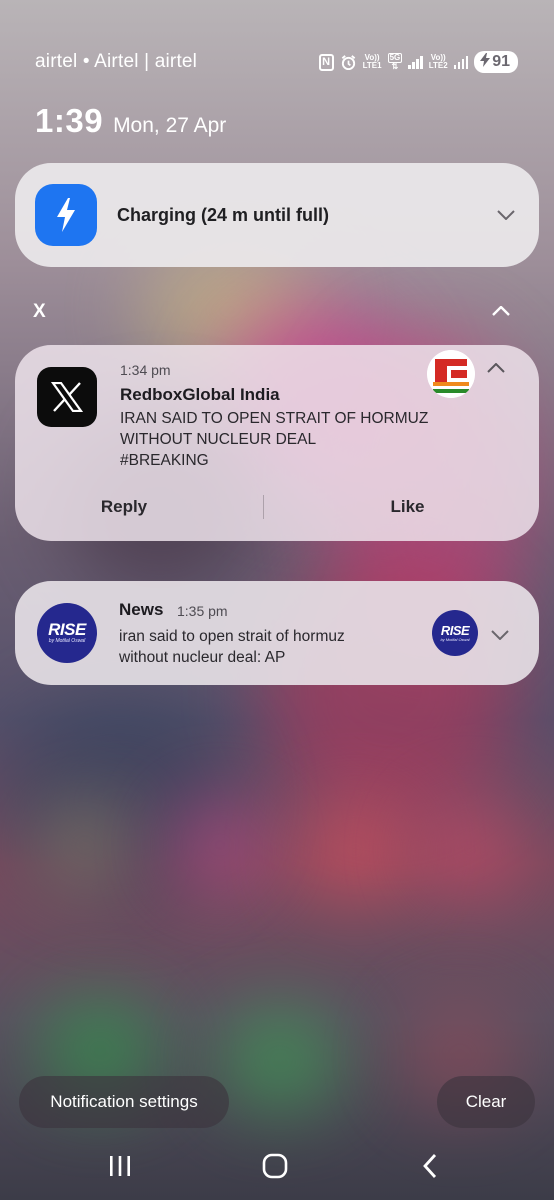 This screenshot has height=1200, width=554. What do you see at coordinates (120, 1166) in the screenshot?
I see `recent-apps-icon` at bounding box center [120, 1166].